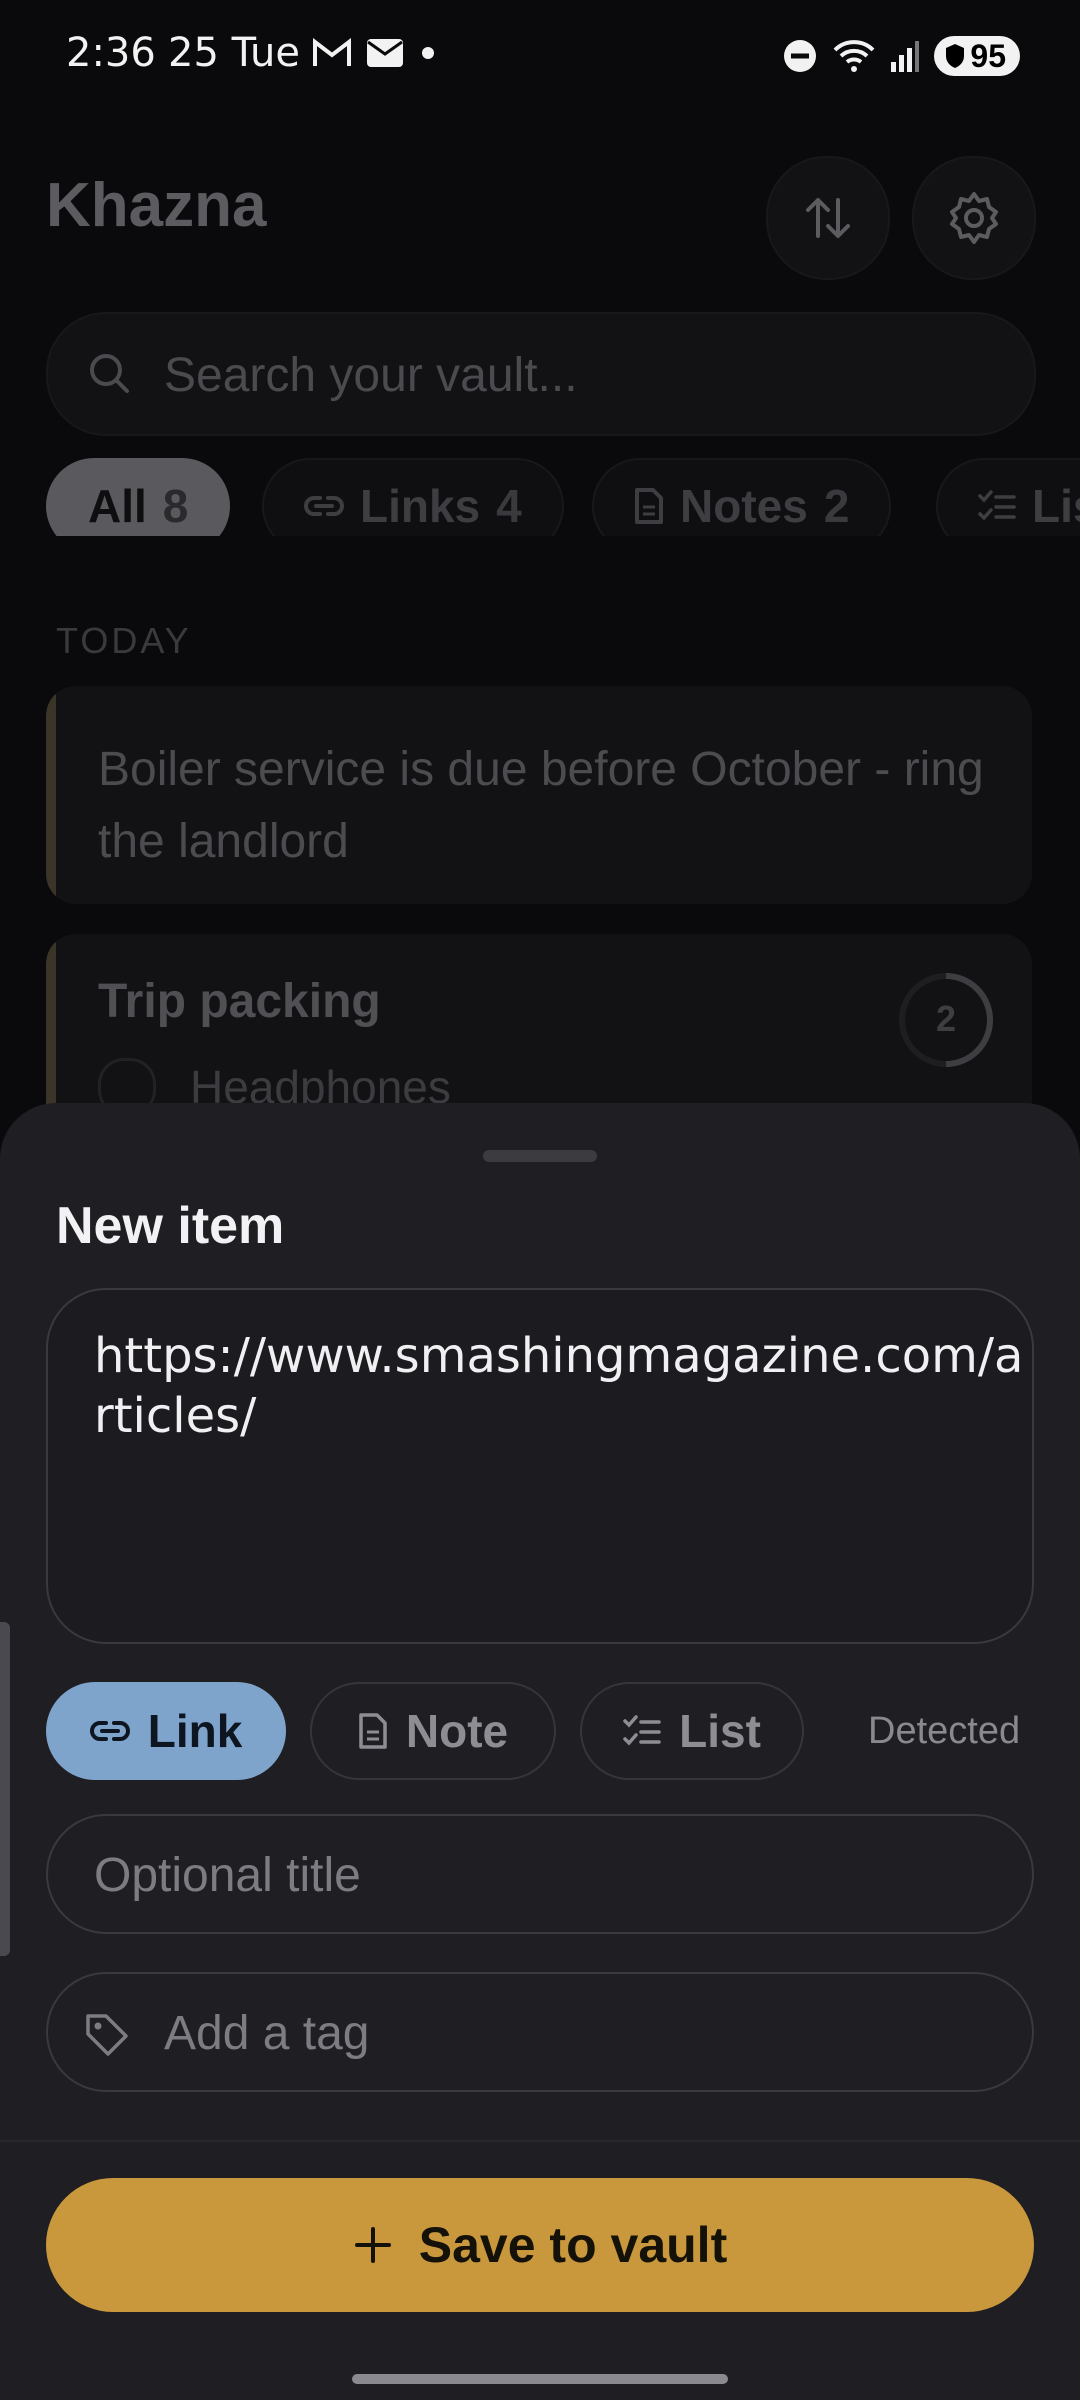  I want to click on status-bar: 2:36 25 Tue 95, so click(540, 60).